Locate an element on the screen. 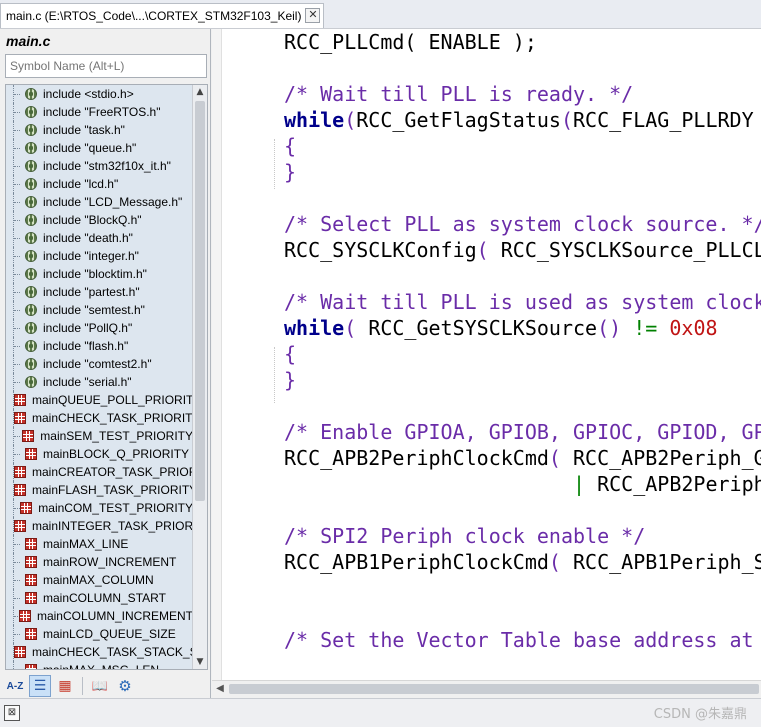  symbol-label: include "partest.h" is located at coordinates (91, 292).